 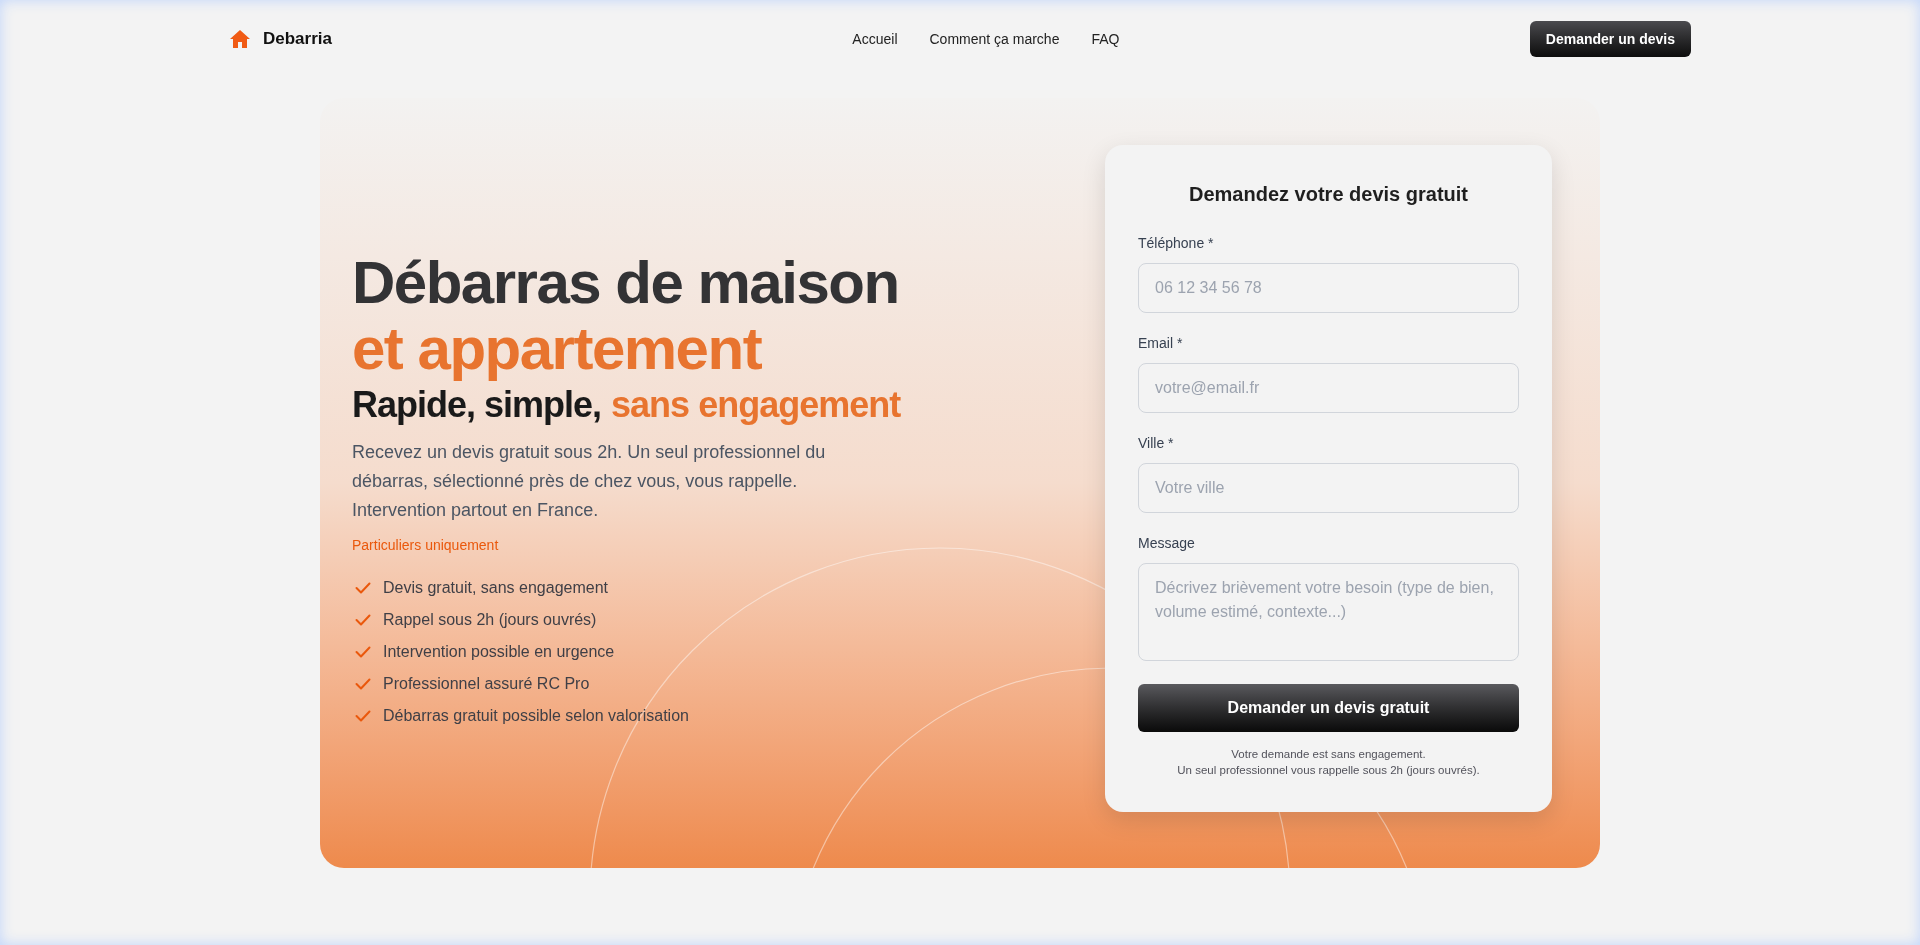 I want to click on hero-description: Recevez un devis gratuit sous 2h. Un seul professionnel du débarras, sélectionné près de chez vous, vous rappelle. Intervention partout en France., so click(x=589, y=481).